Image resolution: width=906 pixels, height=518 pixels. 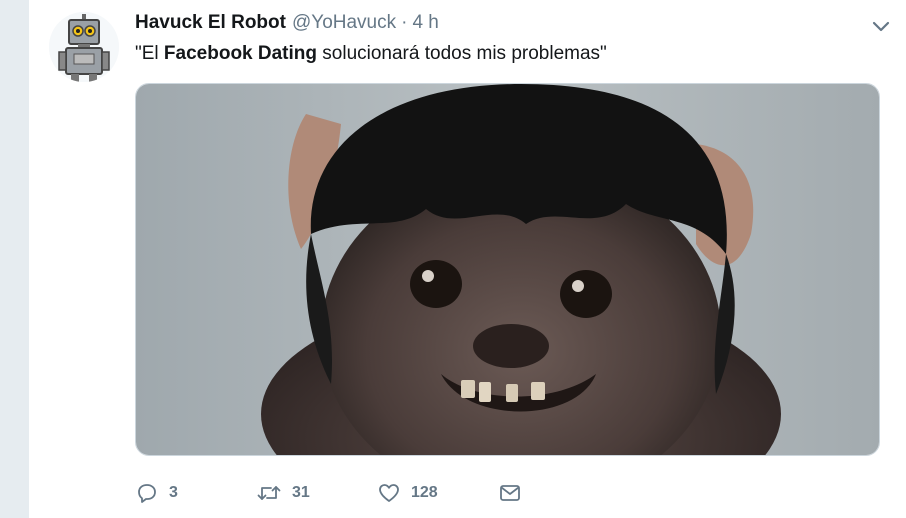 I want to click on reply-button: 3, so click(x=195, y=493).